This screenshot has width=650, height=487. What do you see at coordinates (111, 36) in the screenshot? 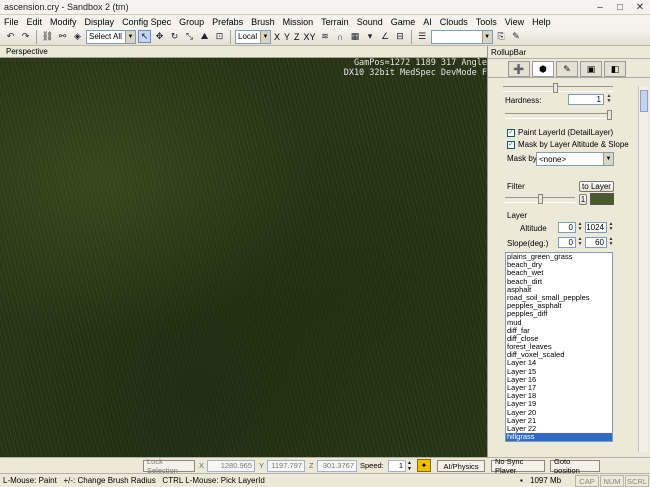
I see `selection-filter-select: Select All ▼` at bounding box center [111, 36].